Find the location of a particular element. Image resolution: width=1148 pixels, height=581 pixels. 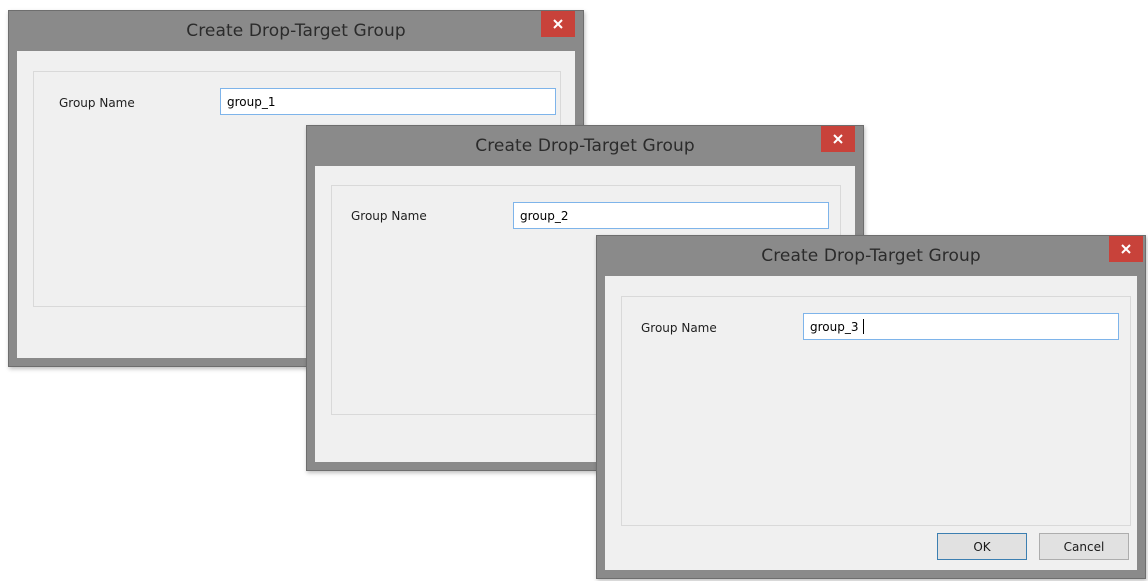

text-caret is located at coordinates (863, 326).